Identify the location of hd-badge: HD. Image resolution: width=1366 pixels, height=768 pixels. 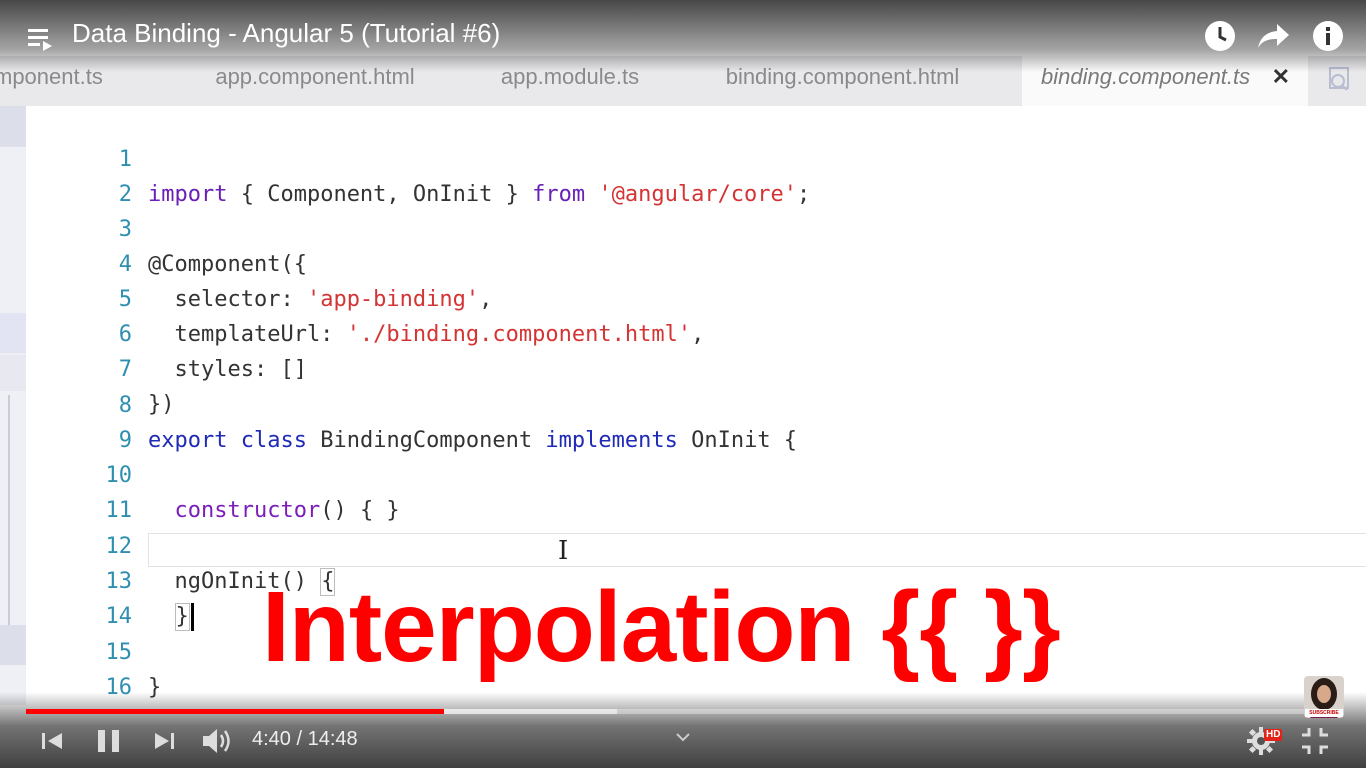
(1273, 735).